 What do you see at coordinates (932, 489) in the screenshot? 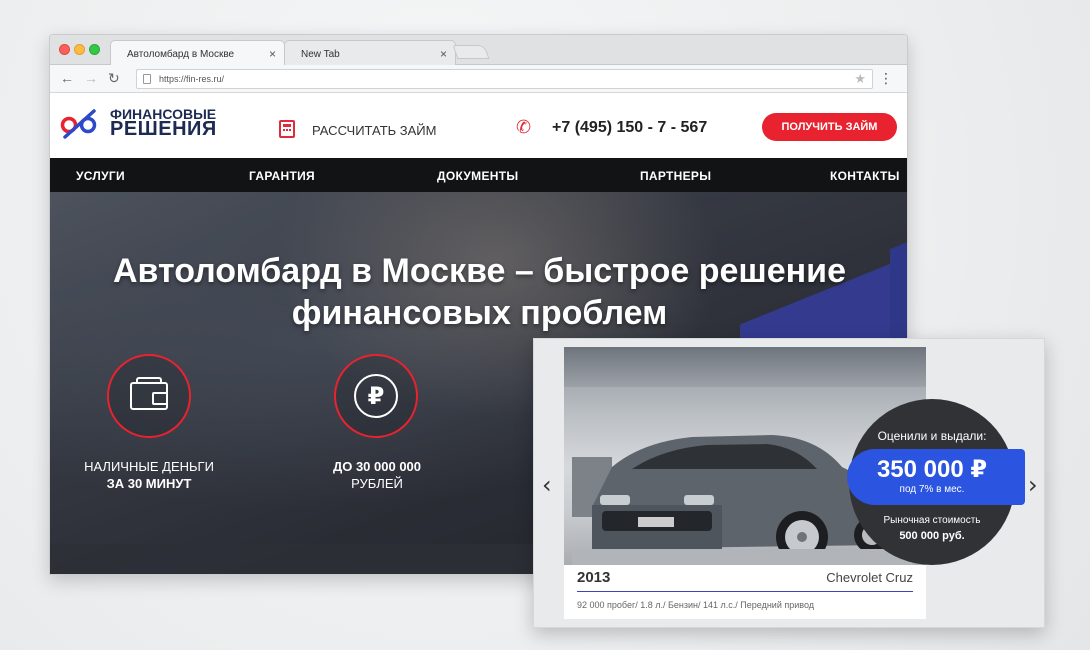
I see `badge-rate: под 7% в мес.` at bounding box center [932, 489].